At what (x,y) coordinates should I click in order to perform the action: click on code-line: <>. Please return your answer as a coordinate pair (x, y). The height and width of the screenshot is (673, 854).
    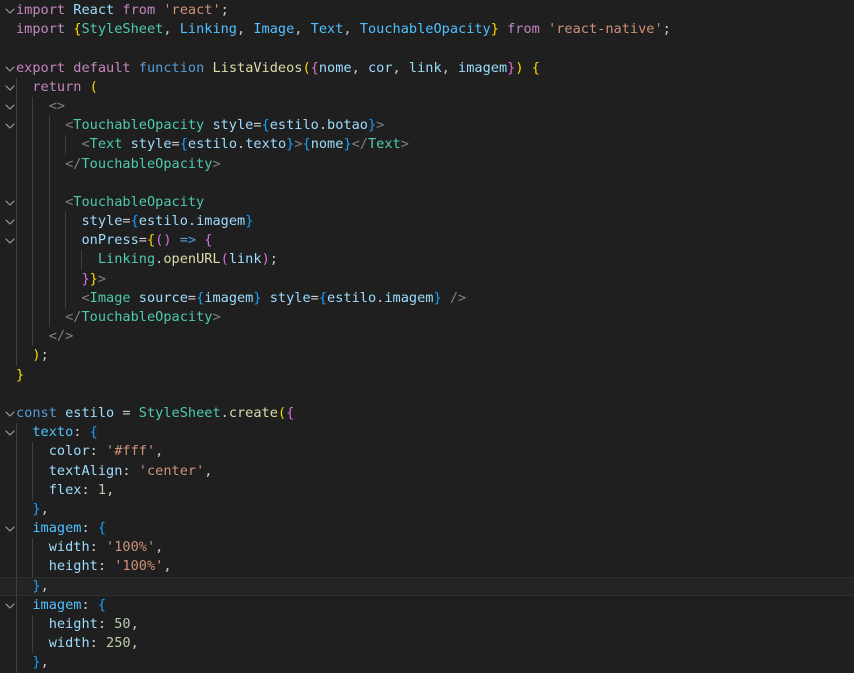
    Looking at the image, I should click on (427, 106).